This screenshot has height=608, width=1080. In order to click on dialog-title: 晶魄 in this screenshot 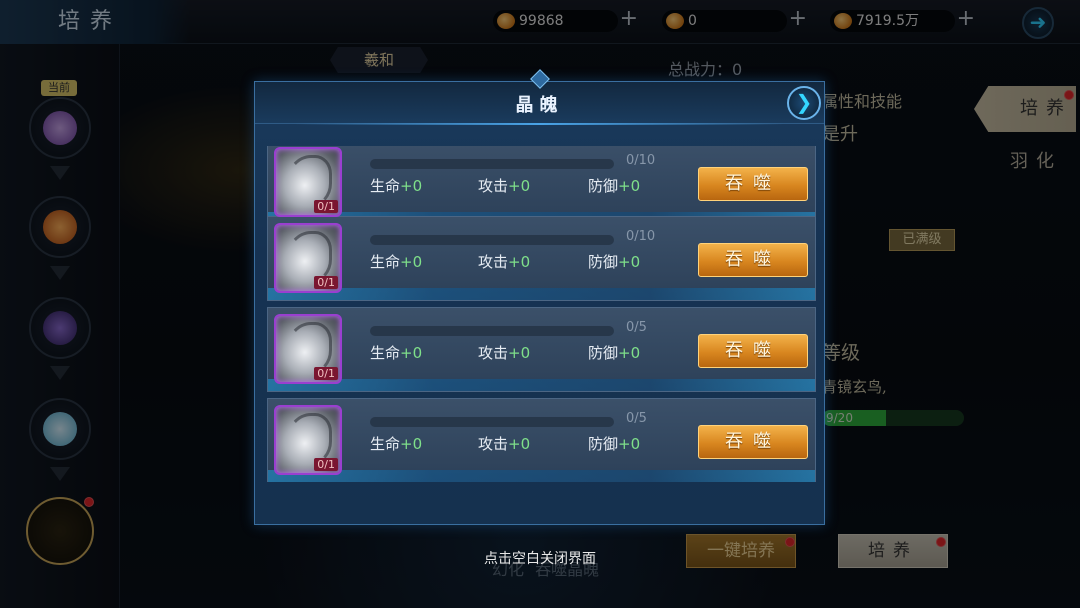, I will do `click(539, 105)`.